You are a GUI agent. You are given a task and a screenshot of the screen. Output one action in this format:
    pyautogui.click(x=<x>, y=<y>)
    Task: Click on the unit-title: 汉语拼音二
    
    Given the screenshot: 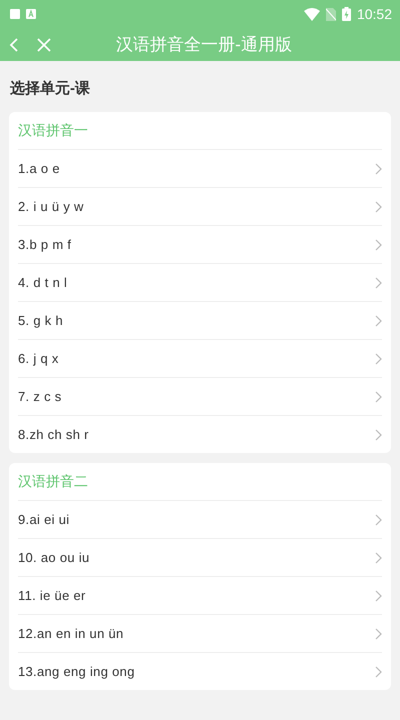 What is the action you would take?
    pyautogui.click(x=53, y=481)
    